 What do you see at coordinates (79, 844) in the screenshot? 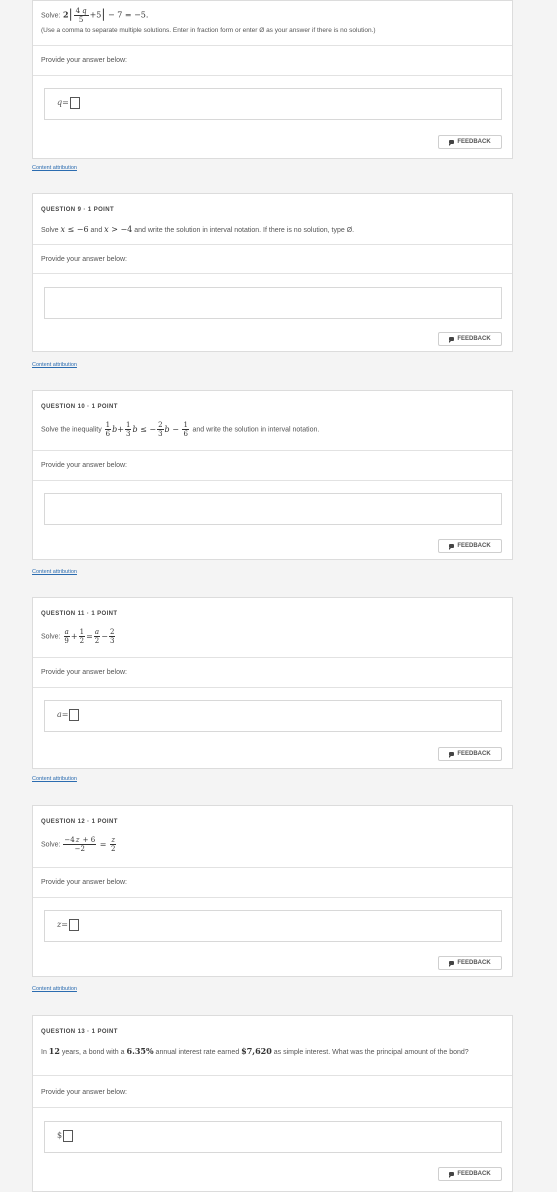
I see `q12-question: Solve: −4z + 6 −2 = z2` at bounding box center [79, 844].